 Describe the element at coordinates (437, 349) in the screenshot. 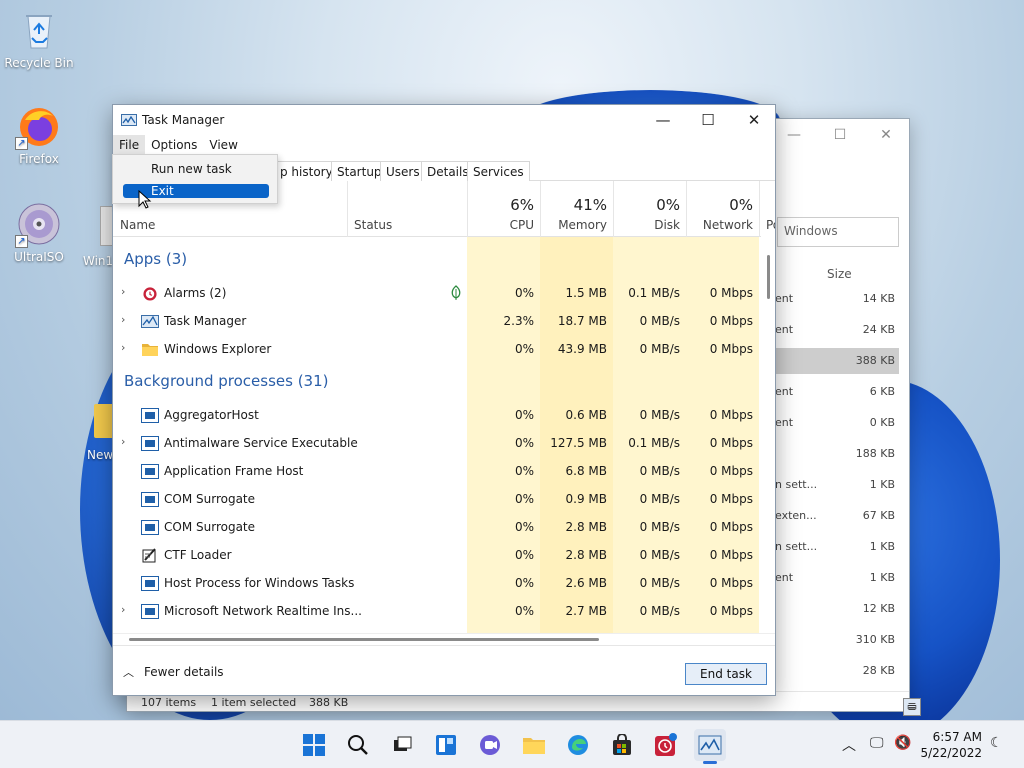

I see `process-row: › Windows Explorer 0% 43.9 MB 0 MB/s 0 Mbps` at that location.